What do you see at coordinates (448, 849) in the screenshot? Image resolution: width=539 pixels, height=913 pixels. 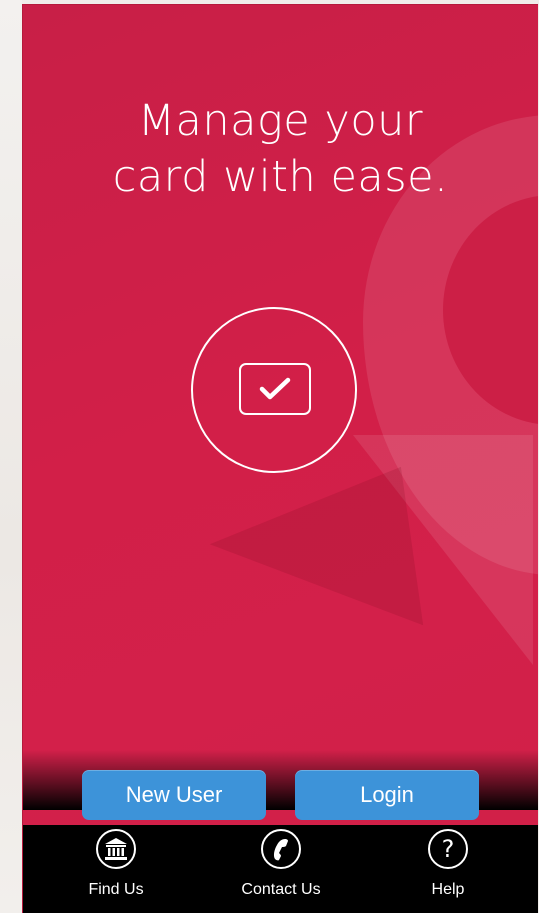 I see `question-icon: ?` at bounding box center [448, 849].